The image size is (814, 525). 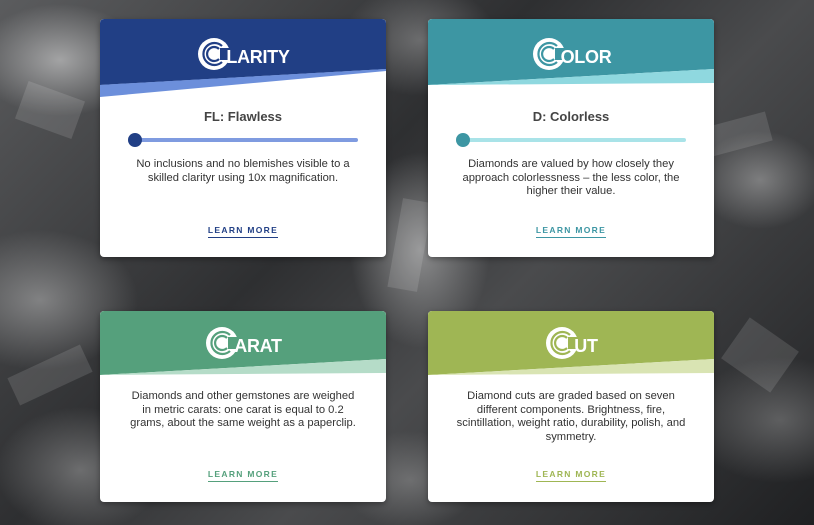 What do you see at coordinates (571, 116) in the screenshot?
I see `color-grade: D: Colorless` at bounding box center [571, 116].